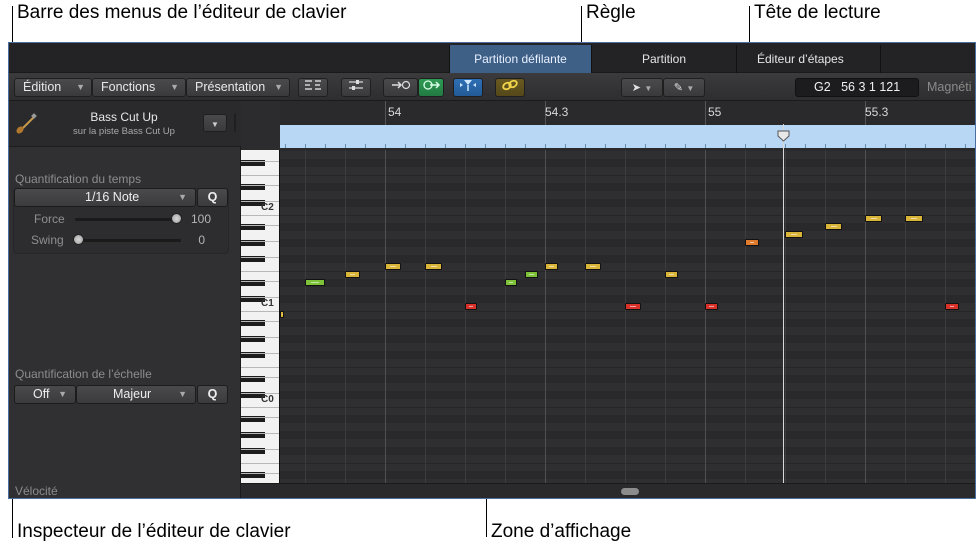 The width and height of the screenshot is (976, 550). I want to click on scrollbar-knob, so click(630, 491).